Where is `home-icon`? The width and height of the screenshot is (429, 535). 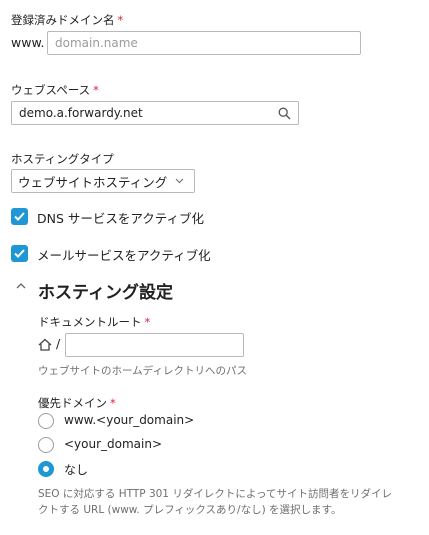
home-icon is located at coordinates (45, 344).